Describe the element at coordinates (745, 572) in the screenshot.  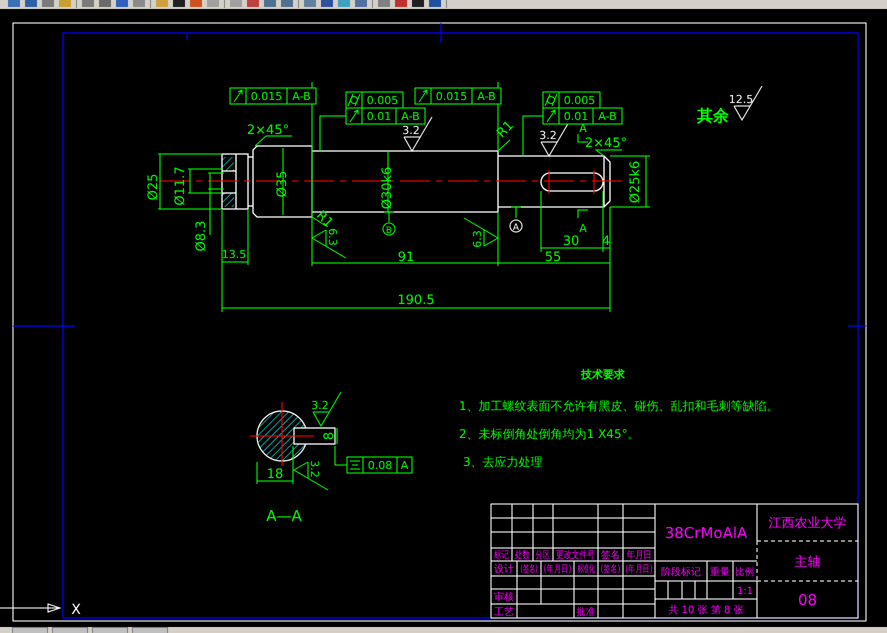
I see `title-block-label: 比例` at that location.